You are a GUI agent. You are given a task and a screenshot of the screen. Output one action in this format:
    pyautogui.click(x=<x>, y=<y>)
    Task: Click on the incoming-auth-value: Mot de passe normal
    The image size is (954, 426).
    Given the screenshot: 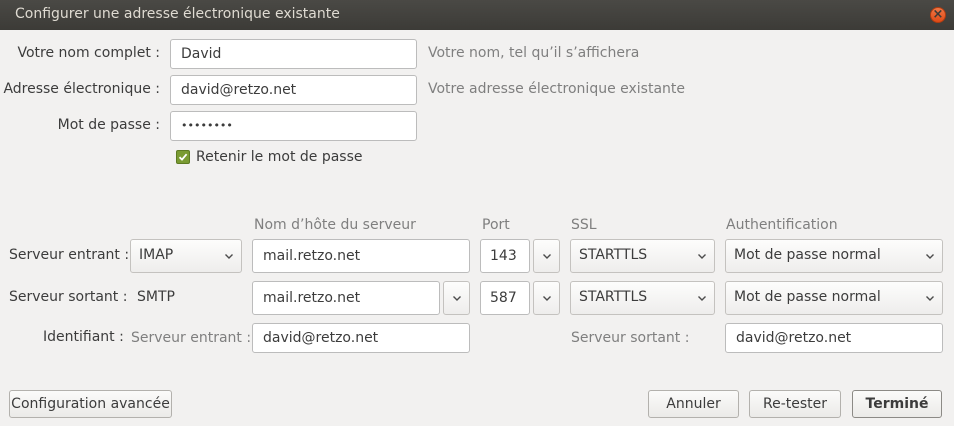 What is the action you would take?
    pyautogui.click(x=807, y=255)
    